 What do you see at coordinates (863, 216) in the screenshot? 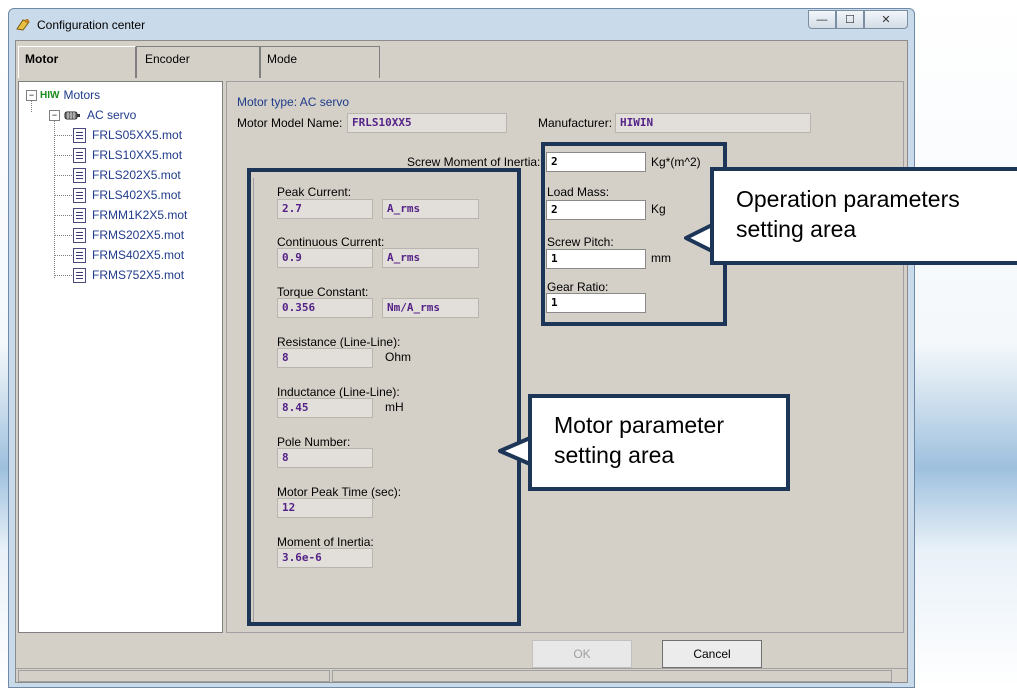
I see `operation-callout-label: Operation parameters setting area` at bounding box center [863, 216].